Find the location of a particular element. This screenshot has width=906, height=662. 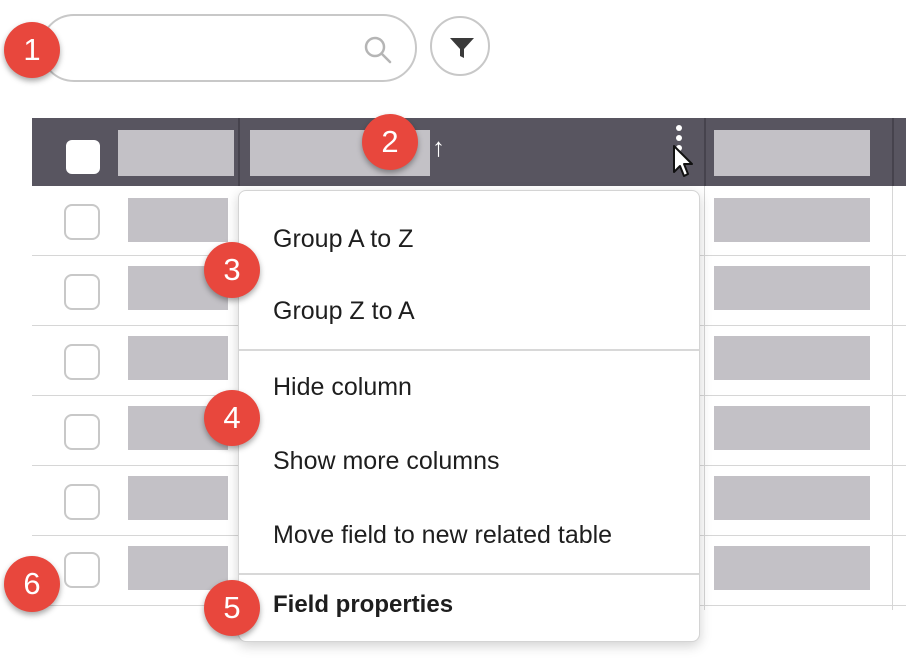

menu-item-field-properties: Field properties is located at coordinates (363, 605).